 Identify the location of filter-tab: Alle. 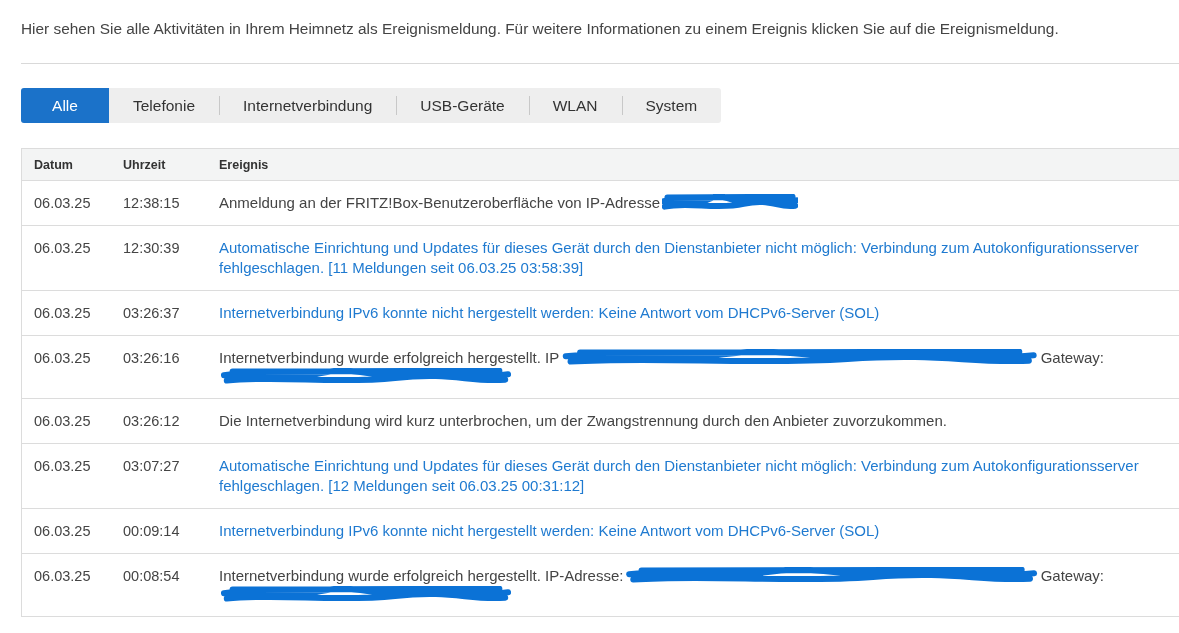
(65, 105).